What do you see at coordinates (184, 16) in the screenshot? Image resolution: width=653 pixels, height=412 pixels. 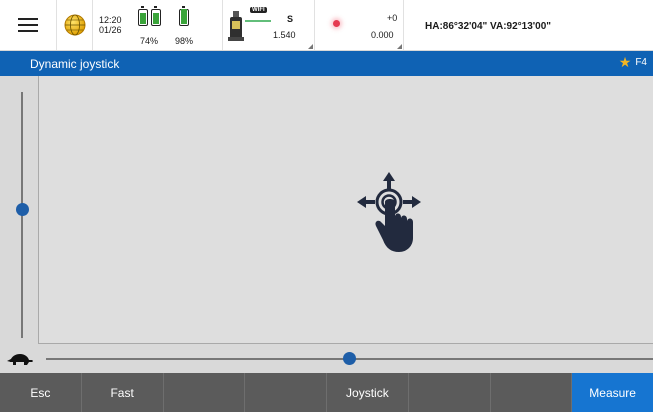 I see `battery-2-icon` at bounding box center [184, 16].